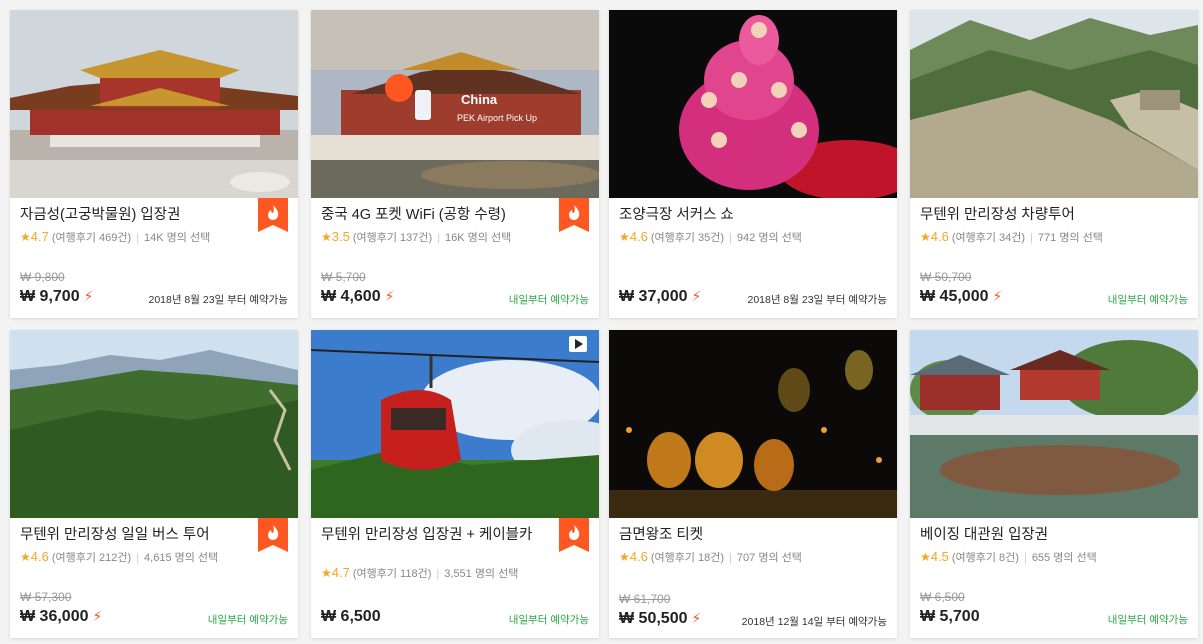 The height and width of the screenshot is (644, 1203). Describe the element at coordinates (735, 215) in the screenshot. I see `product-title: 조양극장 서커스 쇼` at that location.